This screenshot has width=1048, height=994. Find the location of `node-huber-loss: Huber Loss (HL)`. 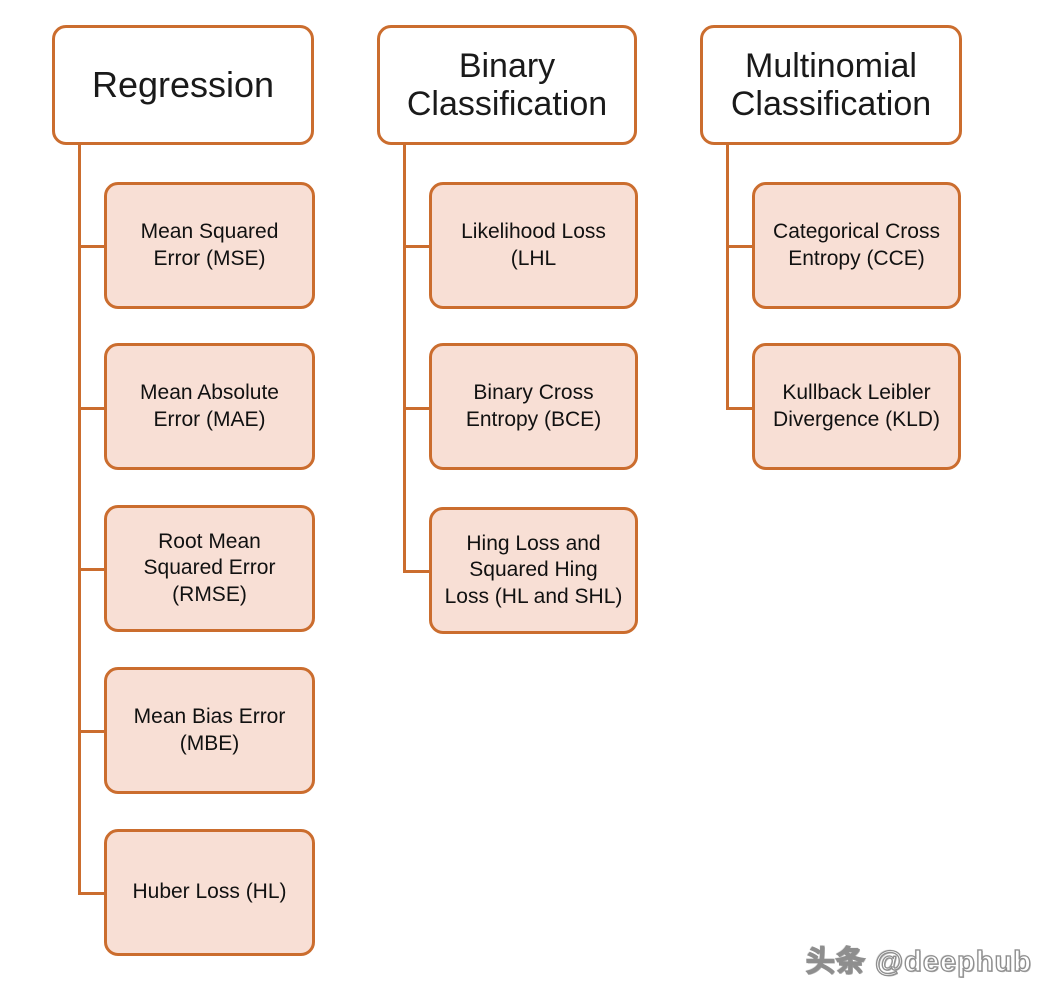

node-huber-loss: Huber Loss (HL) is located at coordinates (209, 892).